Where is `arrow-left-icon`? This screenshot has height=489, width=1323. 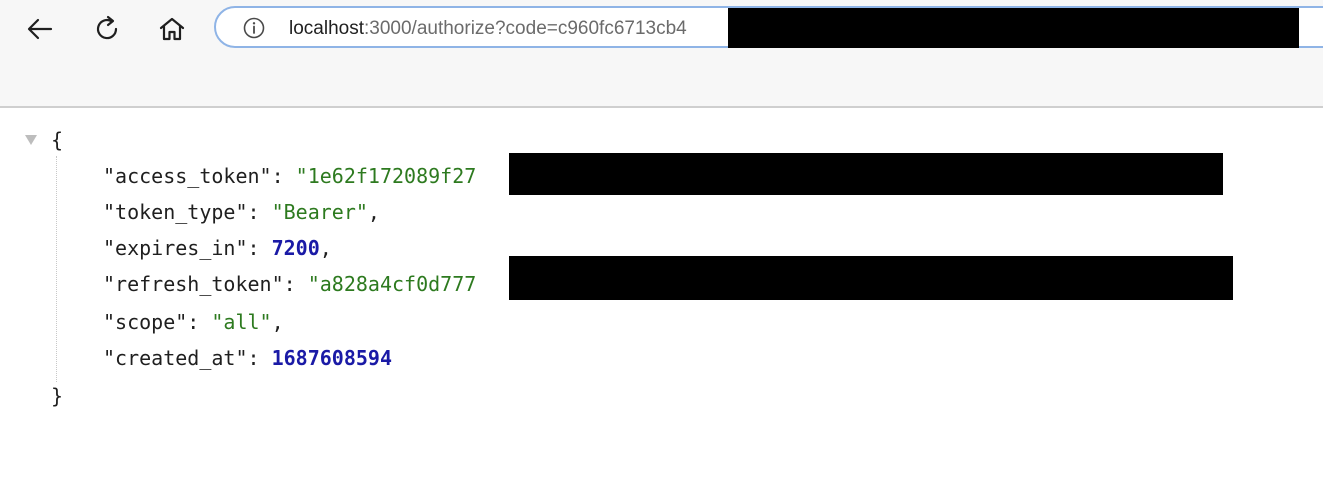
arrow-left-icon is located at coordinates (40, 29).